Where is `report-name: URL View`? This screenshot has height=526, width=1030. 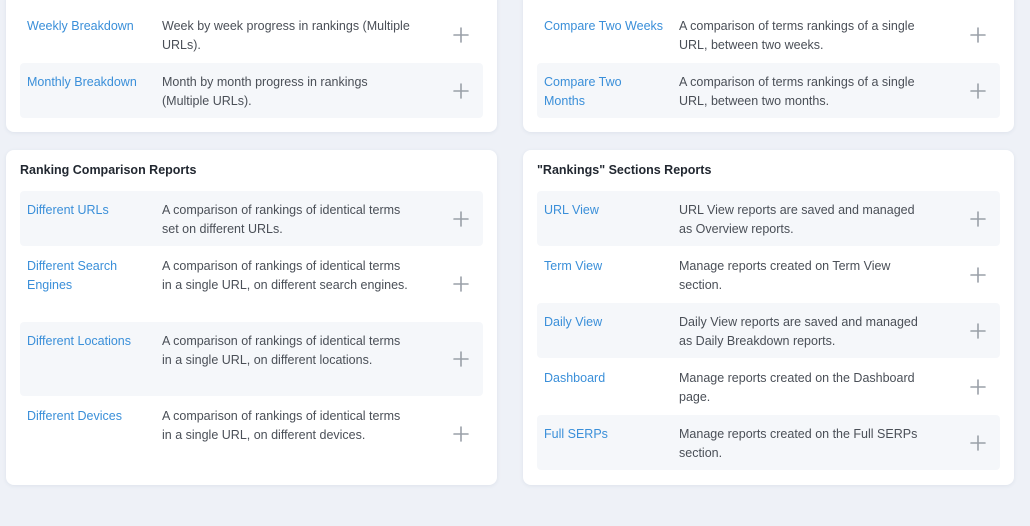 report-name: URL View is located at coordinates (604, 210).